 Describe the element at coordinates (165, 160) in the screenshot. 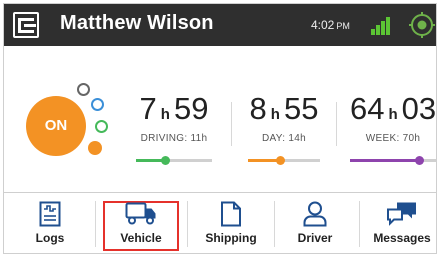

I see `driving-progress-knob` at that location.